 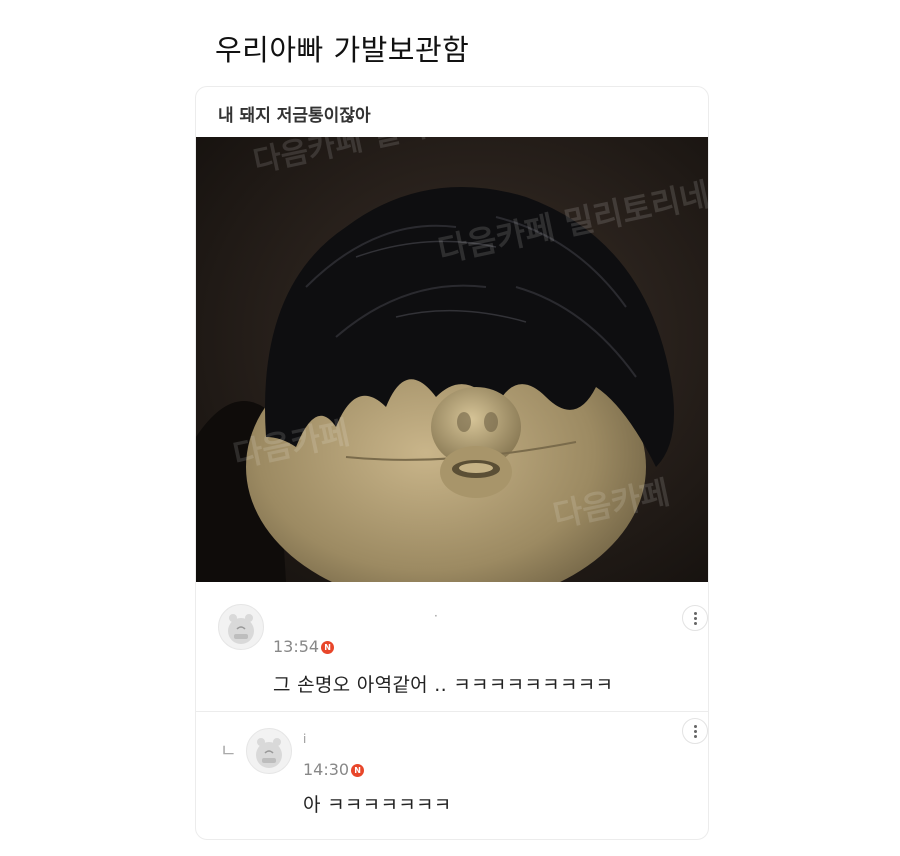 I want to click on card-header: 내 돼지 저금통이잖아, so click(x=452, y=112).